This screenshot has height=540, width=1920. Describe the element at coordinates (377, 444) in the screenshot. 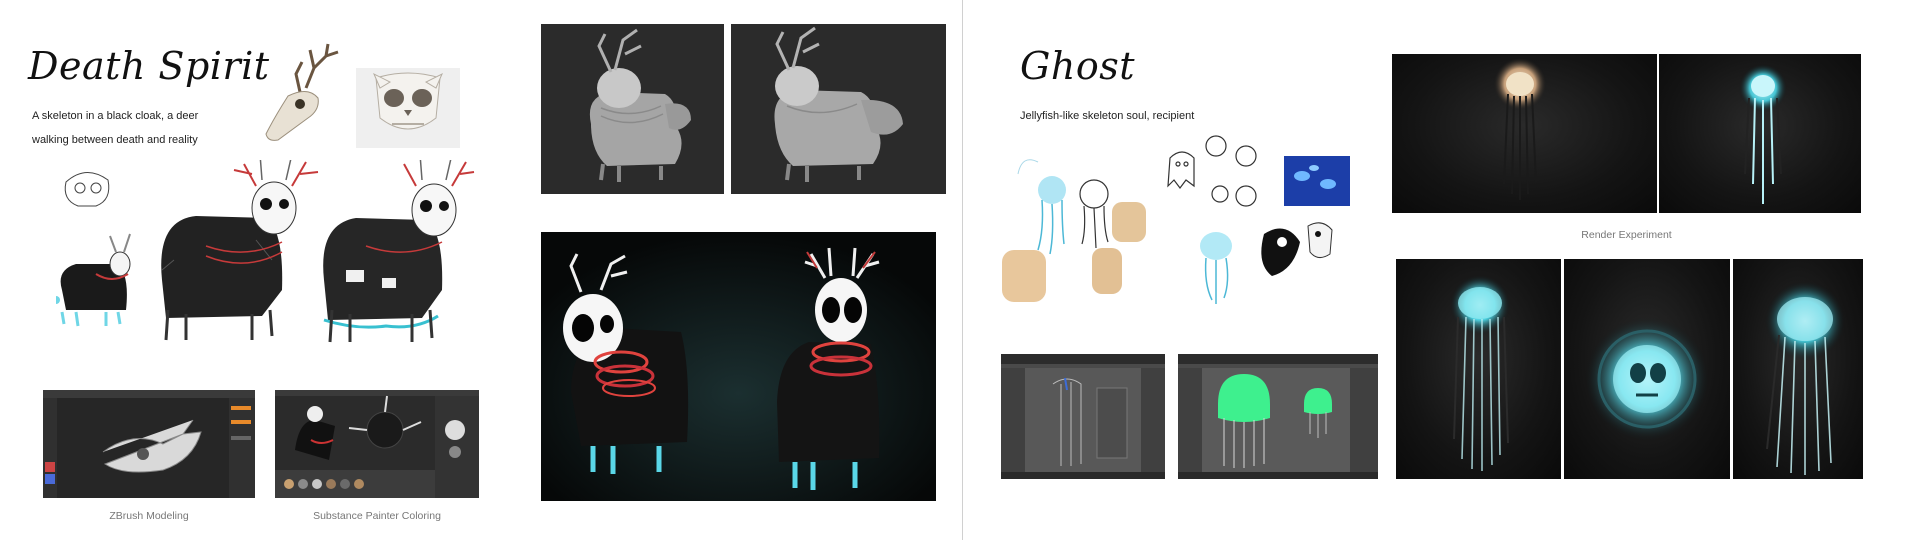

I see `substance-painter-screenshot` at that location.